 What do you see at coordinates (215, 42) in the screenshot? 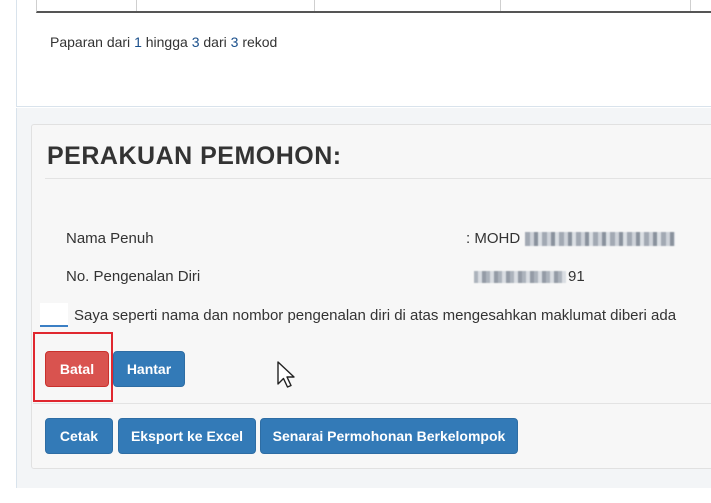
I see `table-info-of-word: dari` at bounding box center [215, 42].